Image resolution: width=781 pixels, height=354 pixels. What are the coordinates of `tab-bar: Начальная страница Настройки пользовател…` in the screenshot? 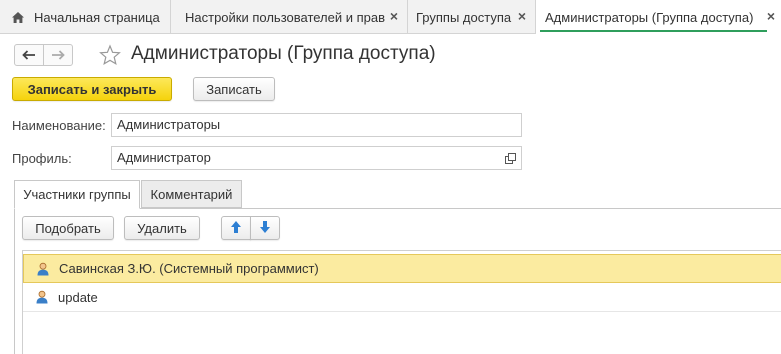 It's located at (390, 17).